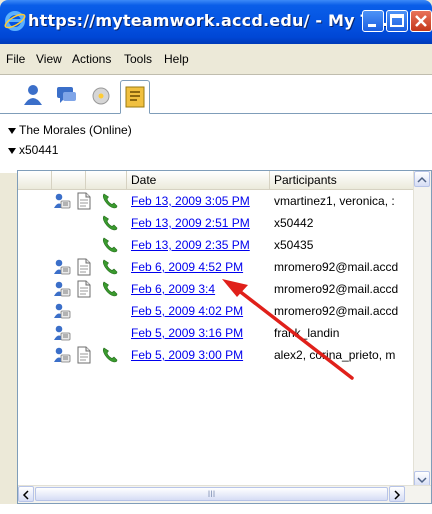 This screenshot has height=514, width=432. Describe the element at coordinates (216, 94) in the screenshot. I see `tab-strip` at that location.